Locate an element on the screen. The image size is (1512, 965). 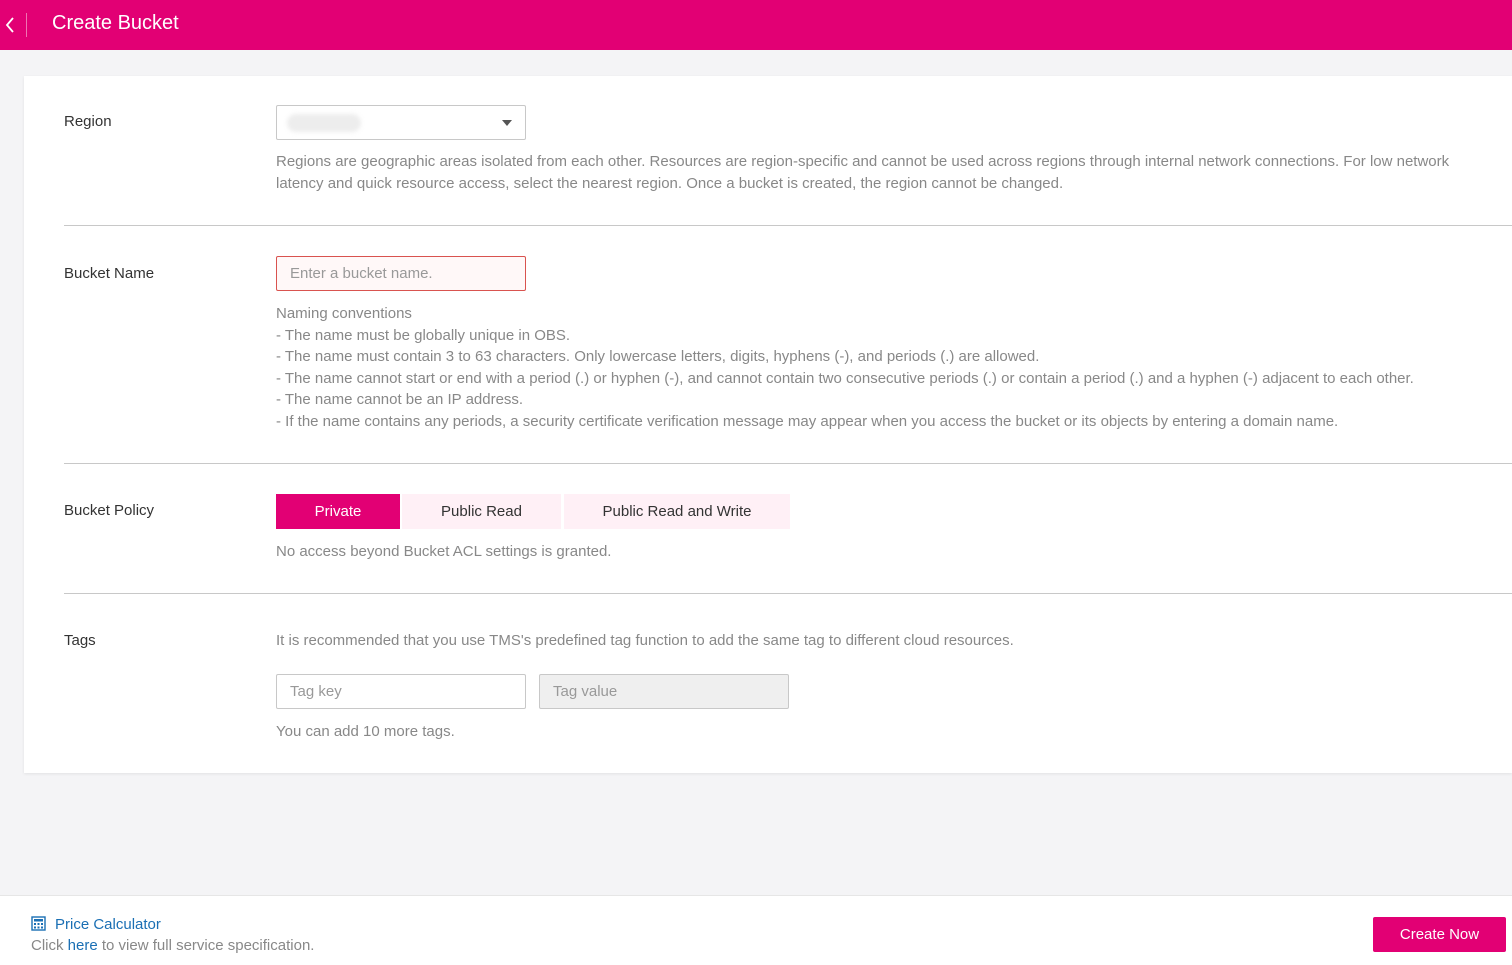
caret-down-icon is located at coordinates (507, 123).